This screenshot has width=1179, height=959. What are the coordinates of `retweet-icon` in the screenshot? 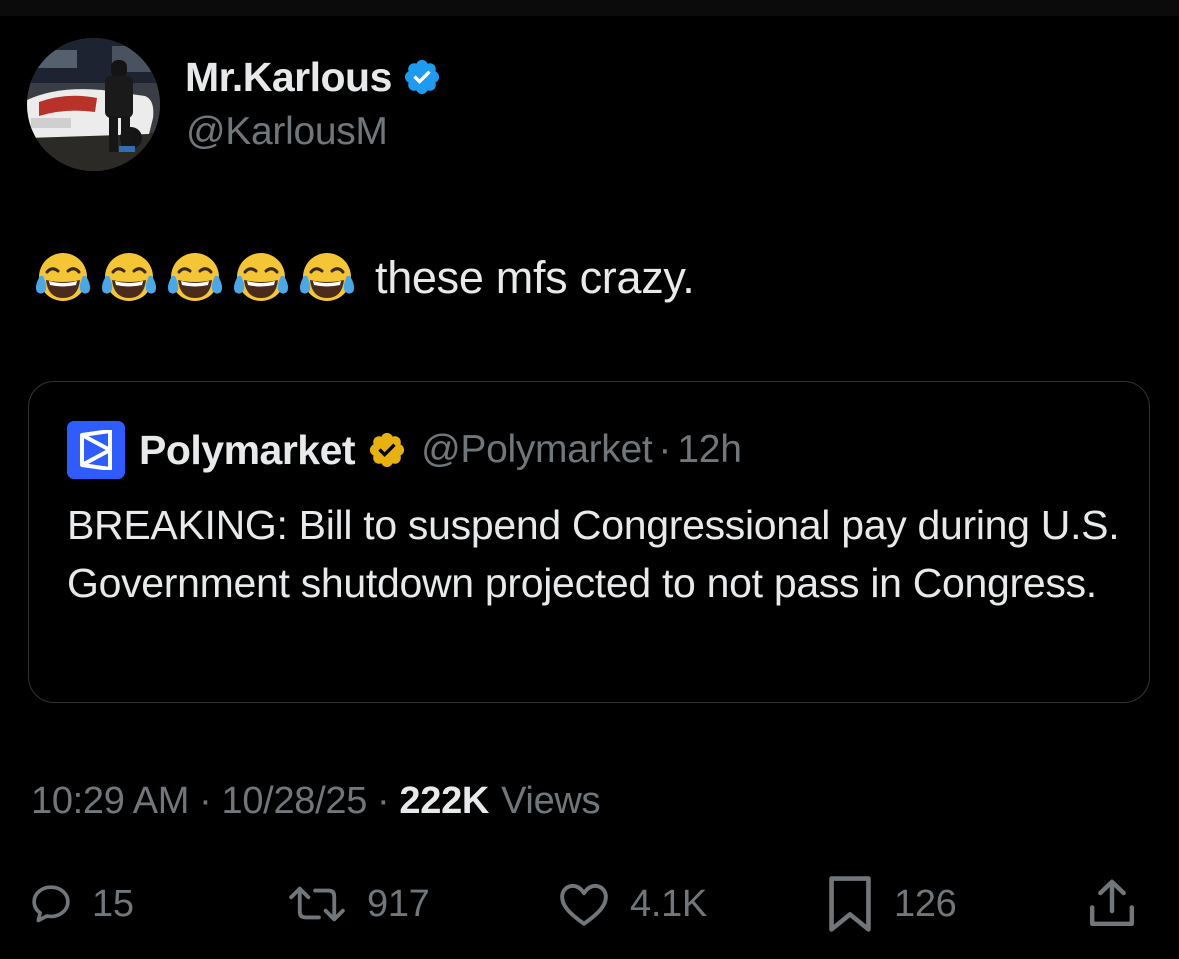 It's located at (317, 904).